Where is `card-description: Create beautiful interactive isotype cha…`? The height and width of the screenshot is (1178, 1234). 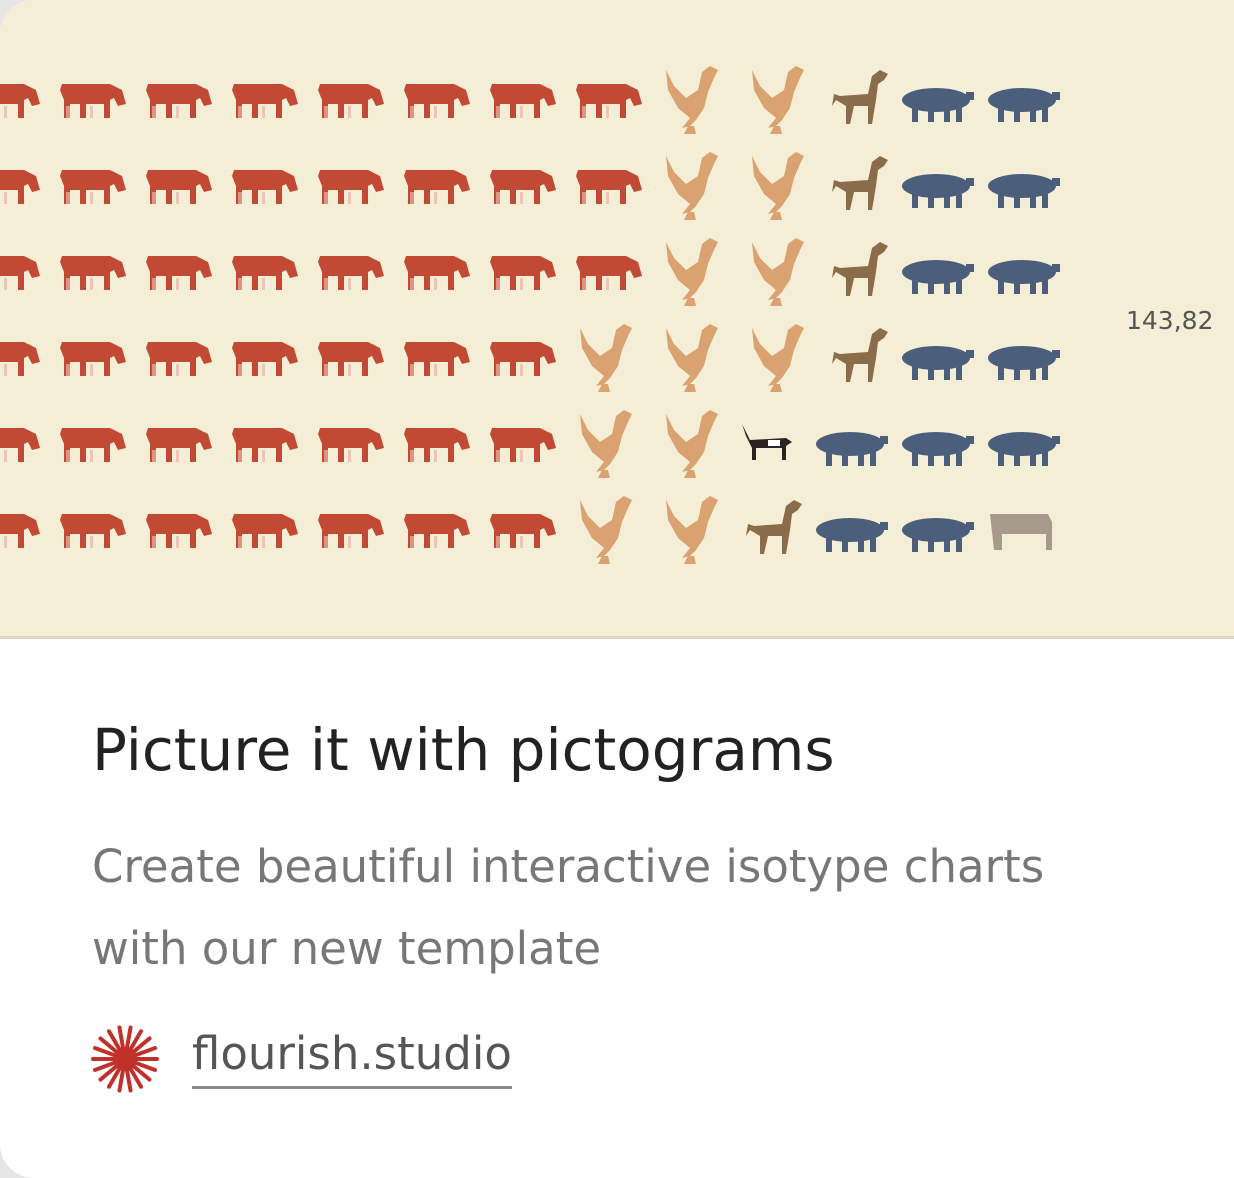
card-description: Create beautiful interactive isotype cha… is located at coordinates (568, 907).